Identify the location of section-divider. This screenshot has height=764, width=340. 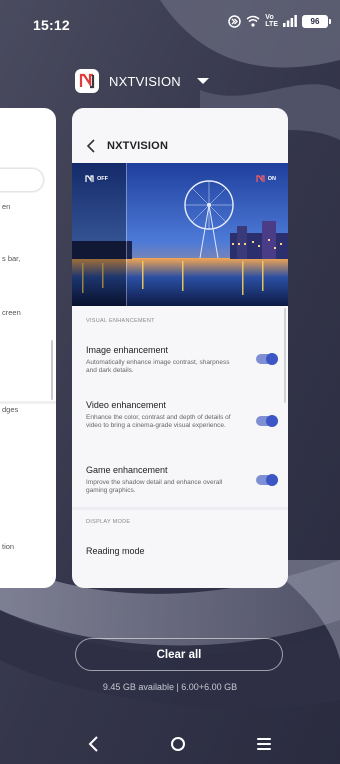
(180, 508).